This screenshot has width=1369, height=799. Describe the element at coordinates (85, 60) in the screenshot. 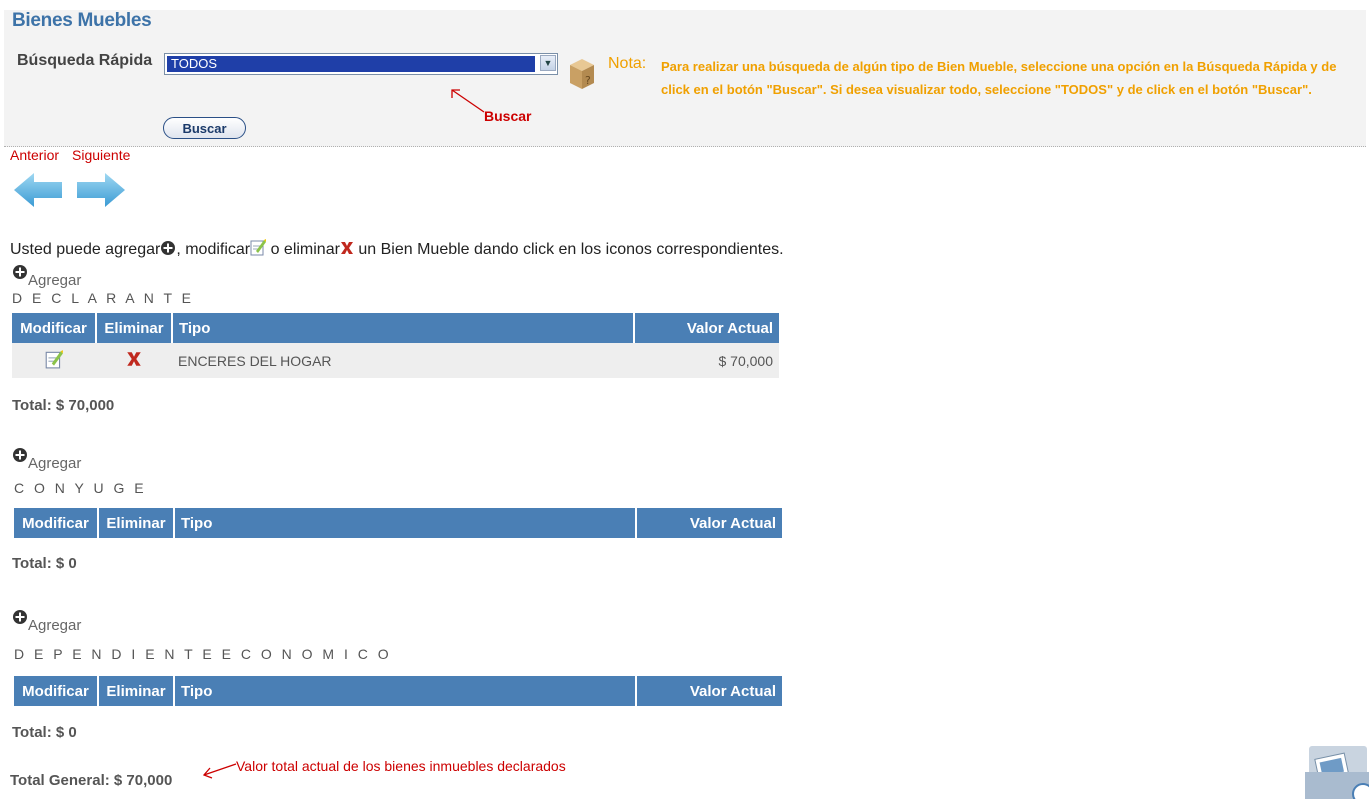

I see `search-label: Búsqueda Rápida` at that location.